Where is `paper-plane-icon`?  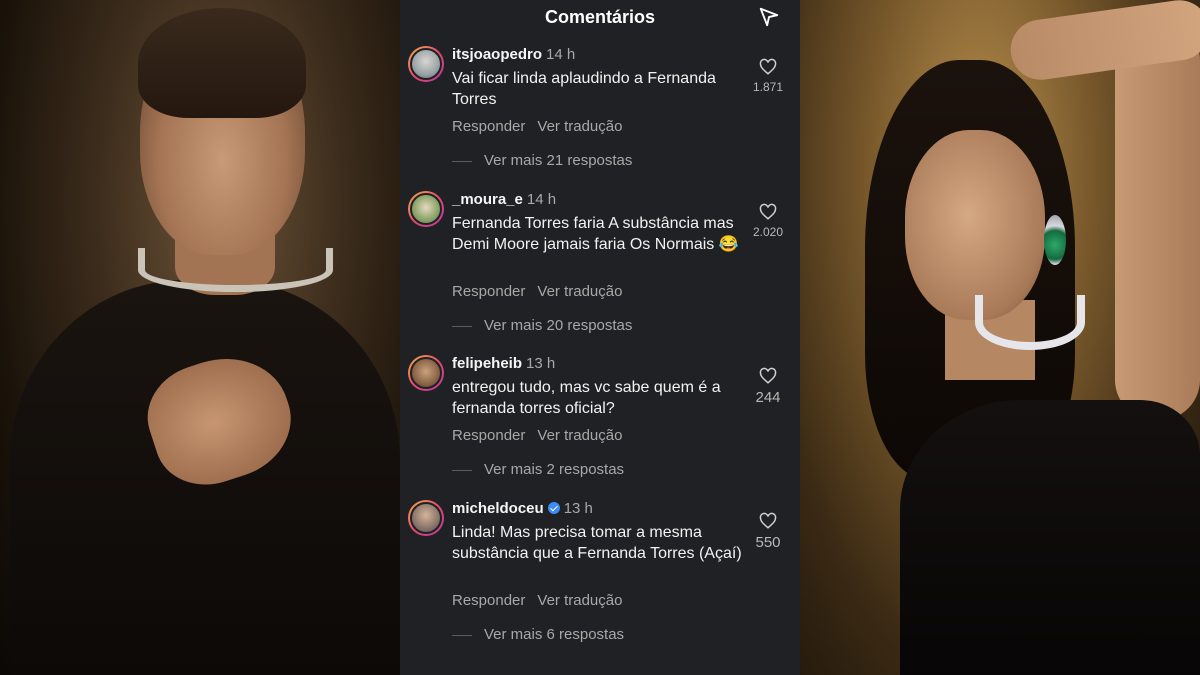
paper-plane-icon is located at coordinates (769, 17).